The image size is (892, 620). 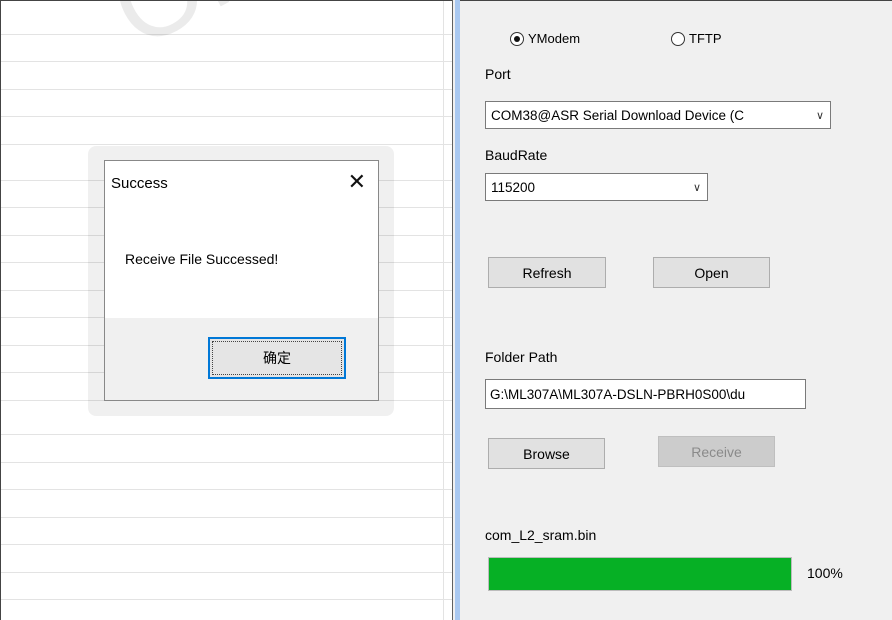 I want to click on file-name-label: com_L2_sram.bin, so click(x=541, y=535).